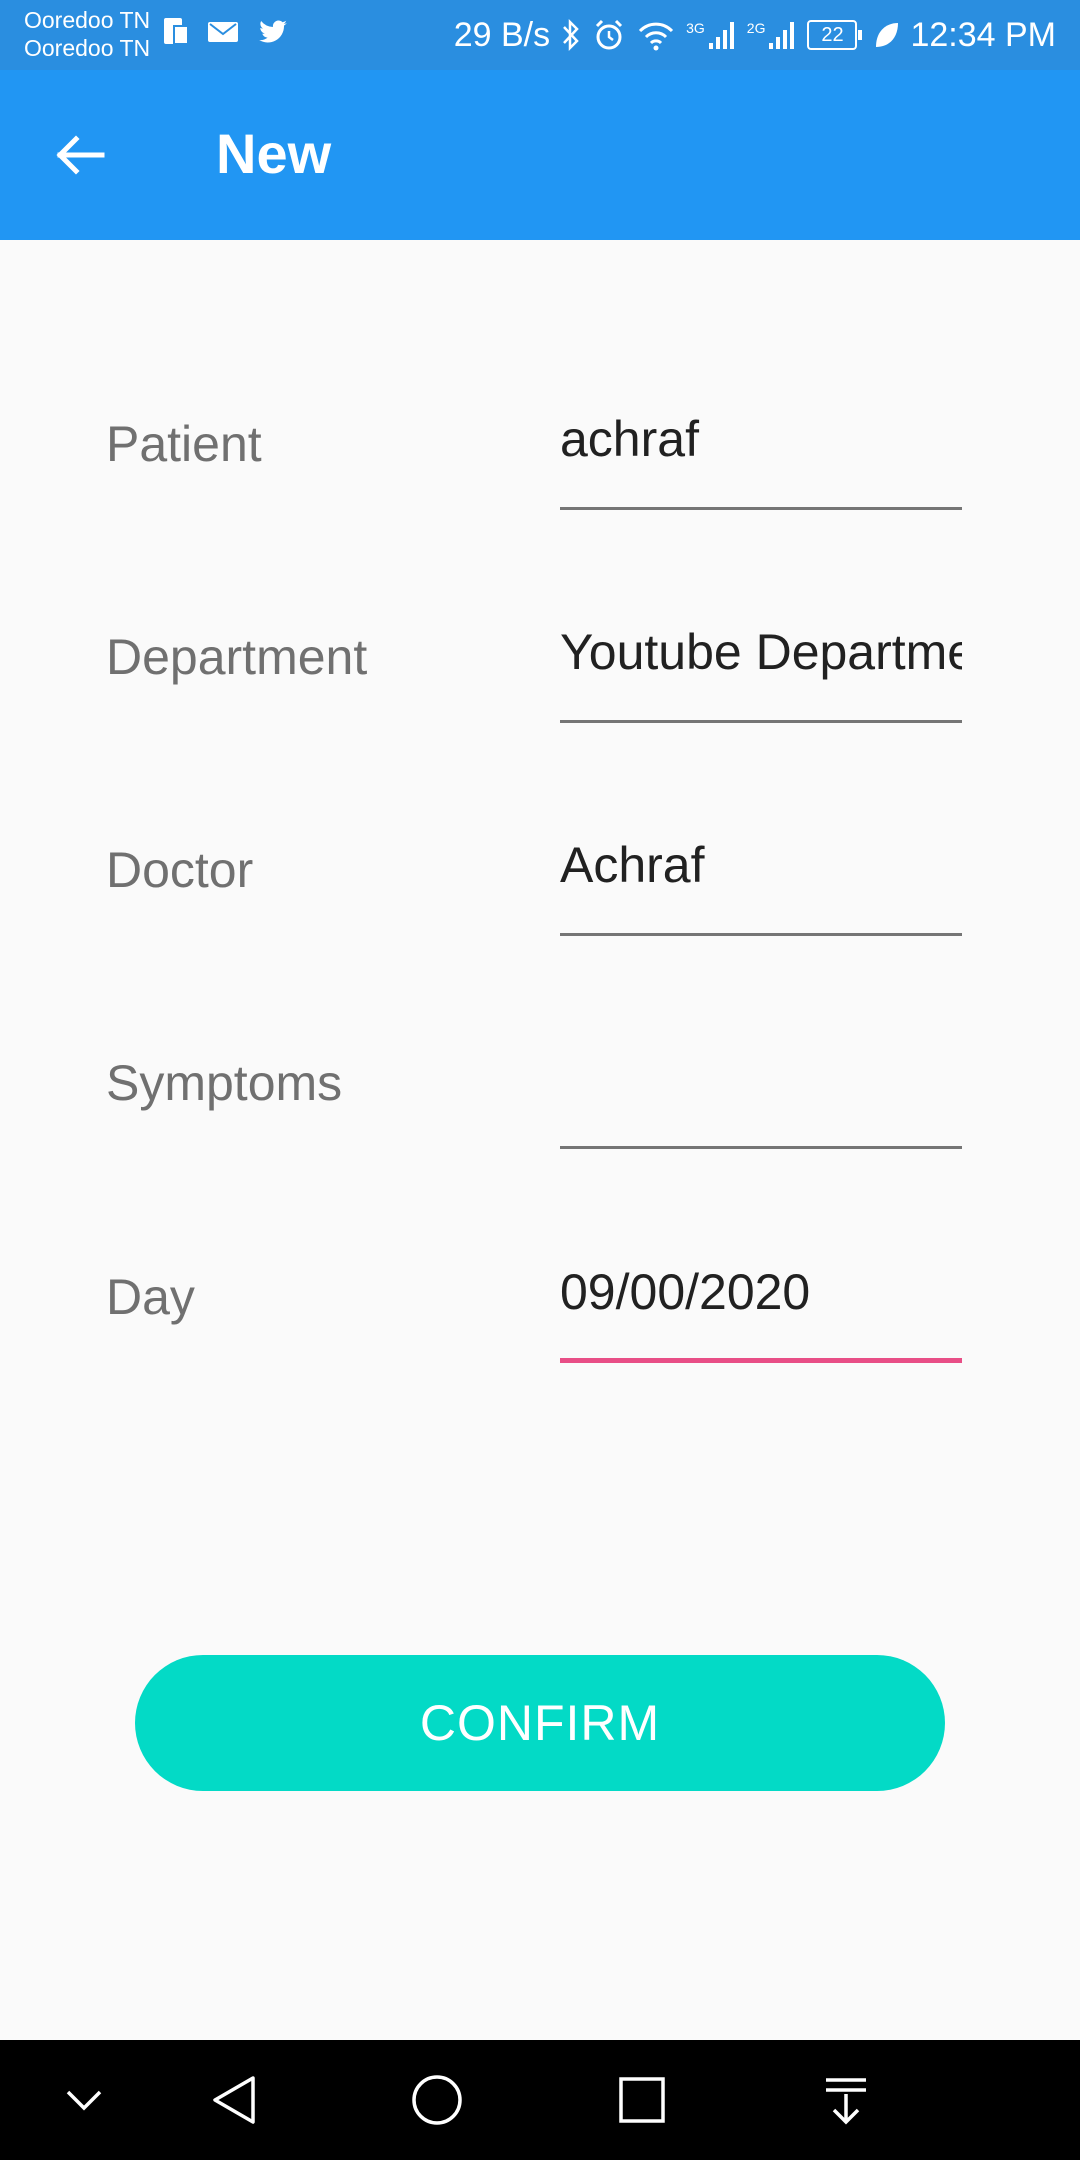 The height and width of the screenshot is (2160, 1080). What do you see at coordinates (502, 34) in the screenshot?
I see `net-speed: 29 B/s` at bounding box center [502, 34].